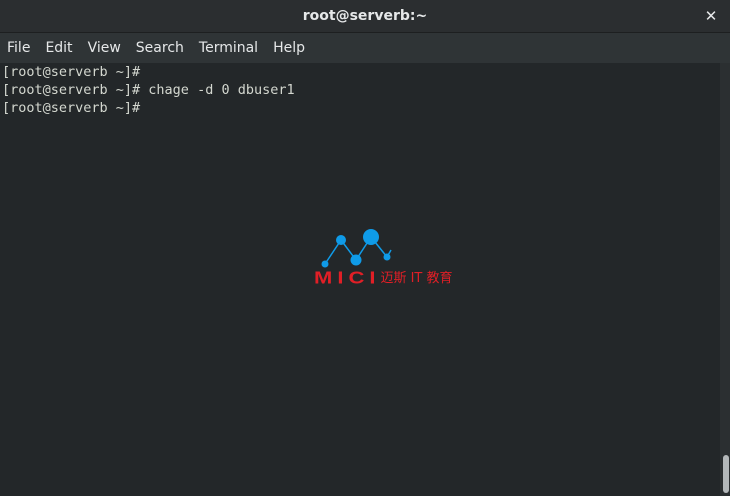  I want to click on window-title: root@serverb:~, so click(365, 16).